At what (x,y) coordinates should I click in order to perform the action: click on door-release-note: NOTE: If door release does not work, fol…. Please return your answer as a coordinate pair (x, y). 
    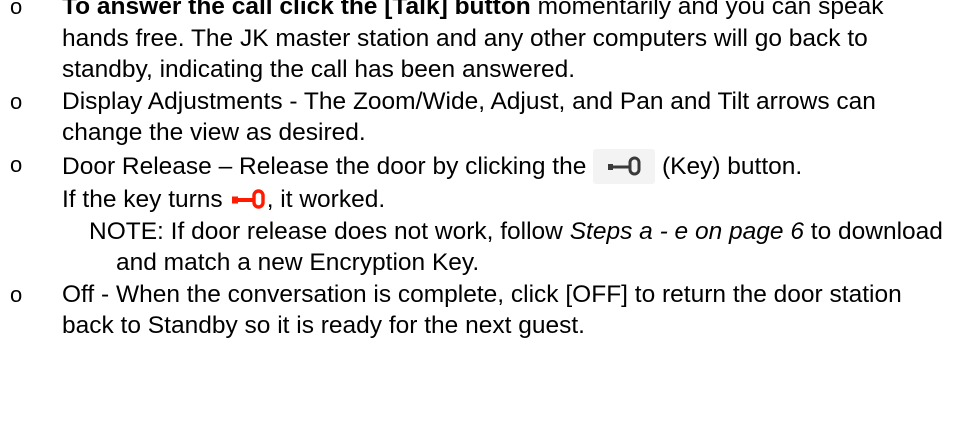
    Looking at the image, I should click on (521, 247).